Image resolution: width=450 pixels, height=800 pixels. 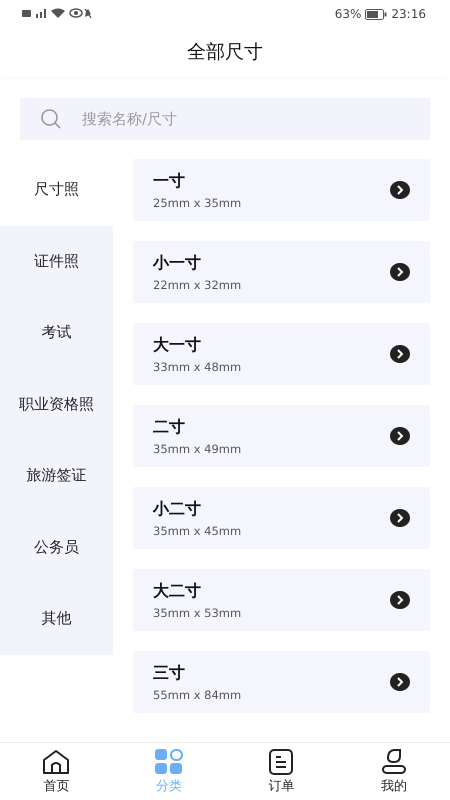 I want to click on home-icon, so click(x=56, y=762).